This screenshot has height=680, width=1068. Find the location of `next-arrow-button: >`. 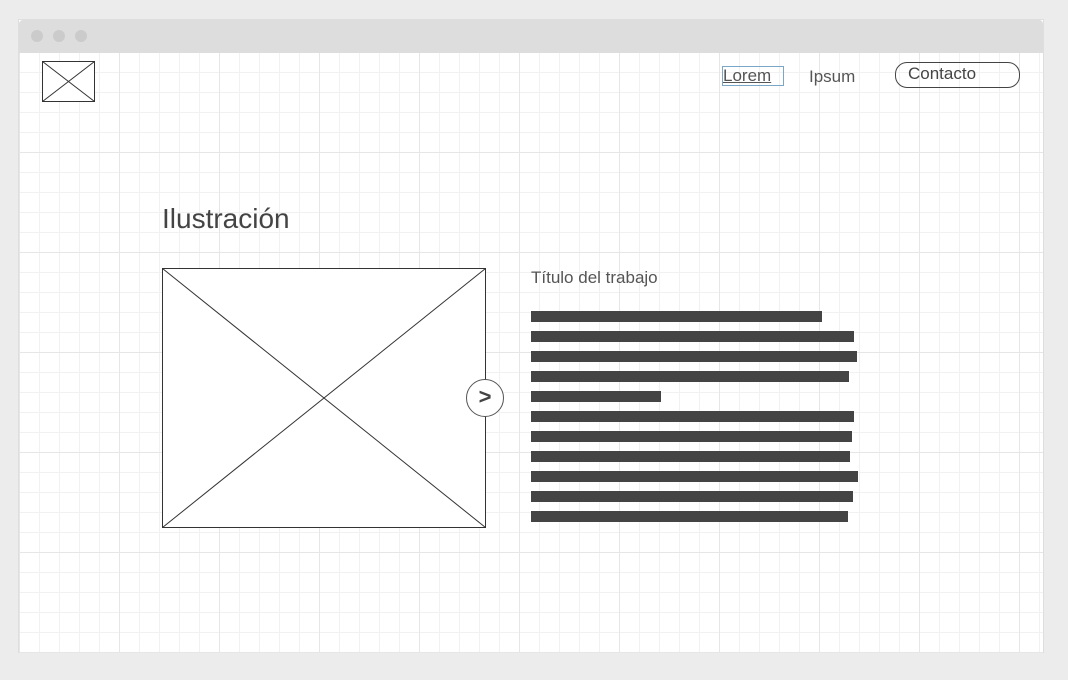

next-arrow-button: > is located at coordinates (485, 398).